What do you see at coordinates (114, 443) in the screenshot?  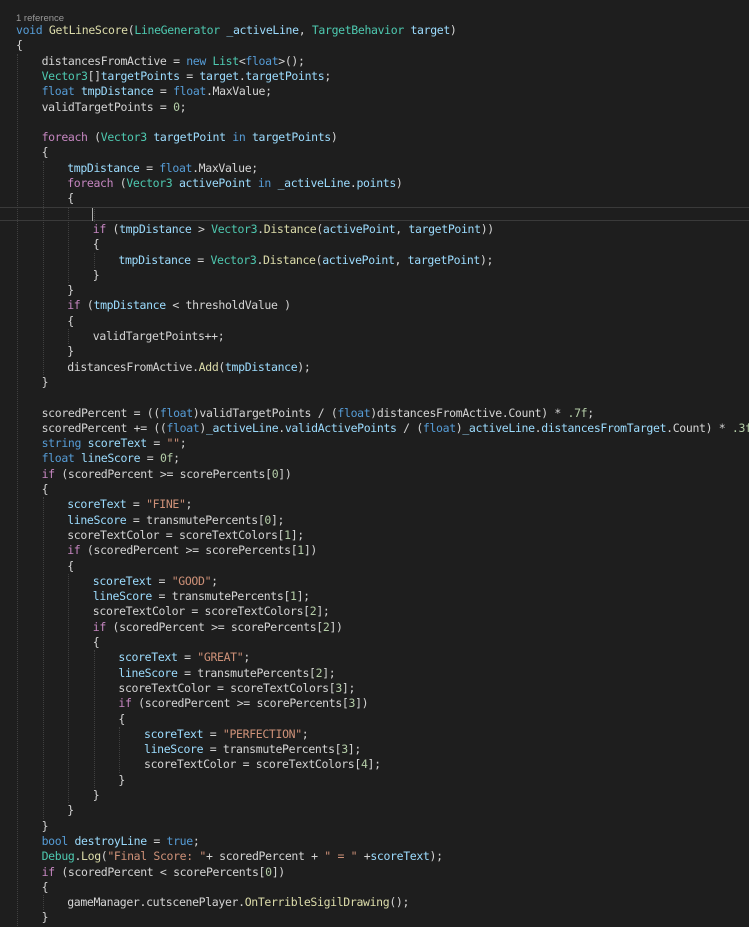 I see `code-line: string scoreText = "";` at bounding box center [114, 443].